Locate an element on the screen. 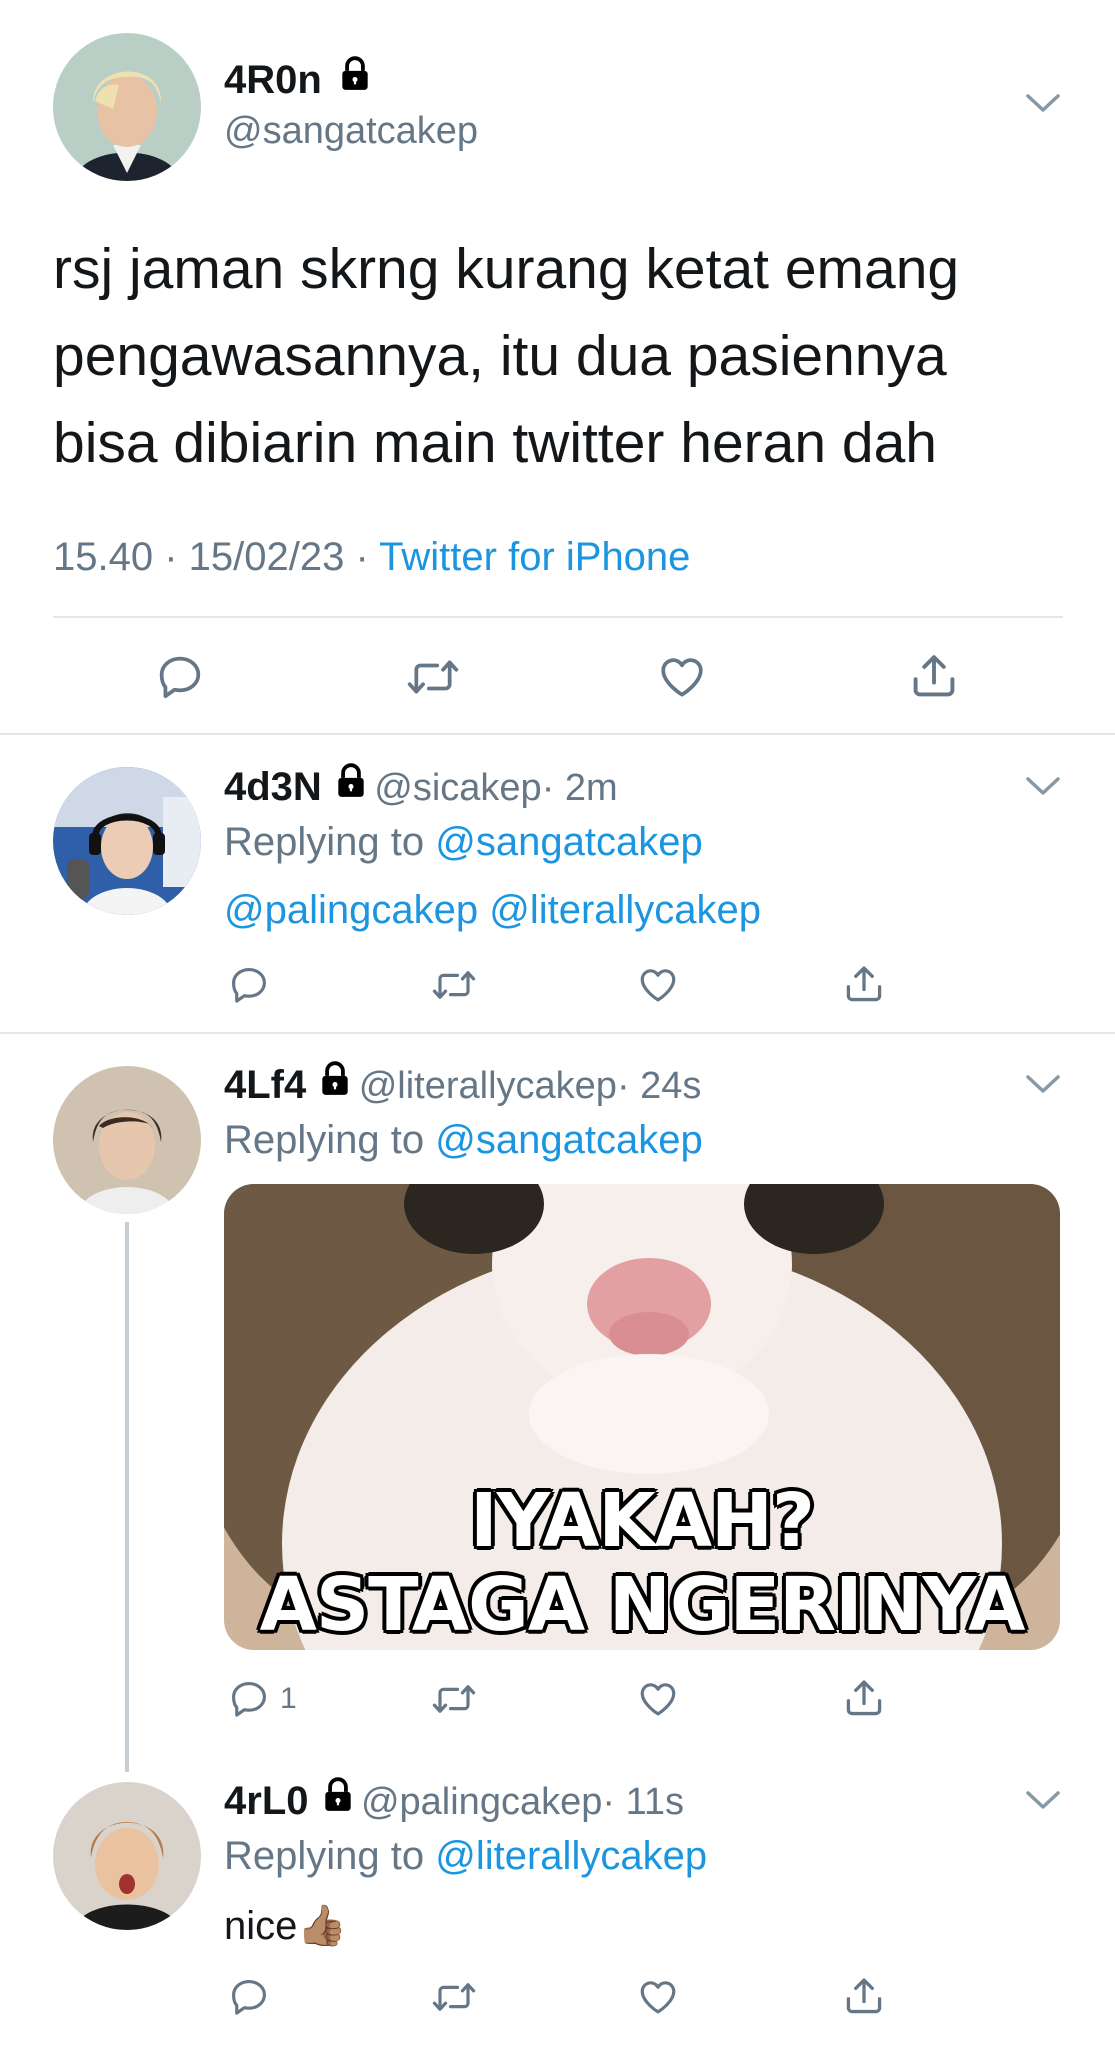 The width and height of the screenshot is (1115, 2048). thread-line is located at coordinates (127, 1497).